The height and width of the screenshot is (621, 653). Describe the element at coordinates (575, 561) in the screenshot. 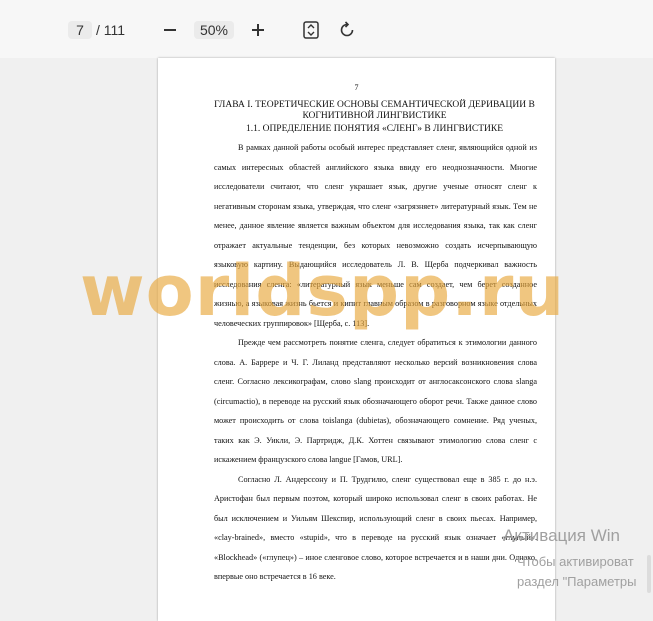

I see `activation-line: Чтобы активироват` at that location.